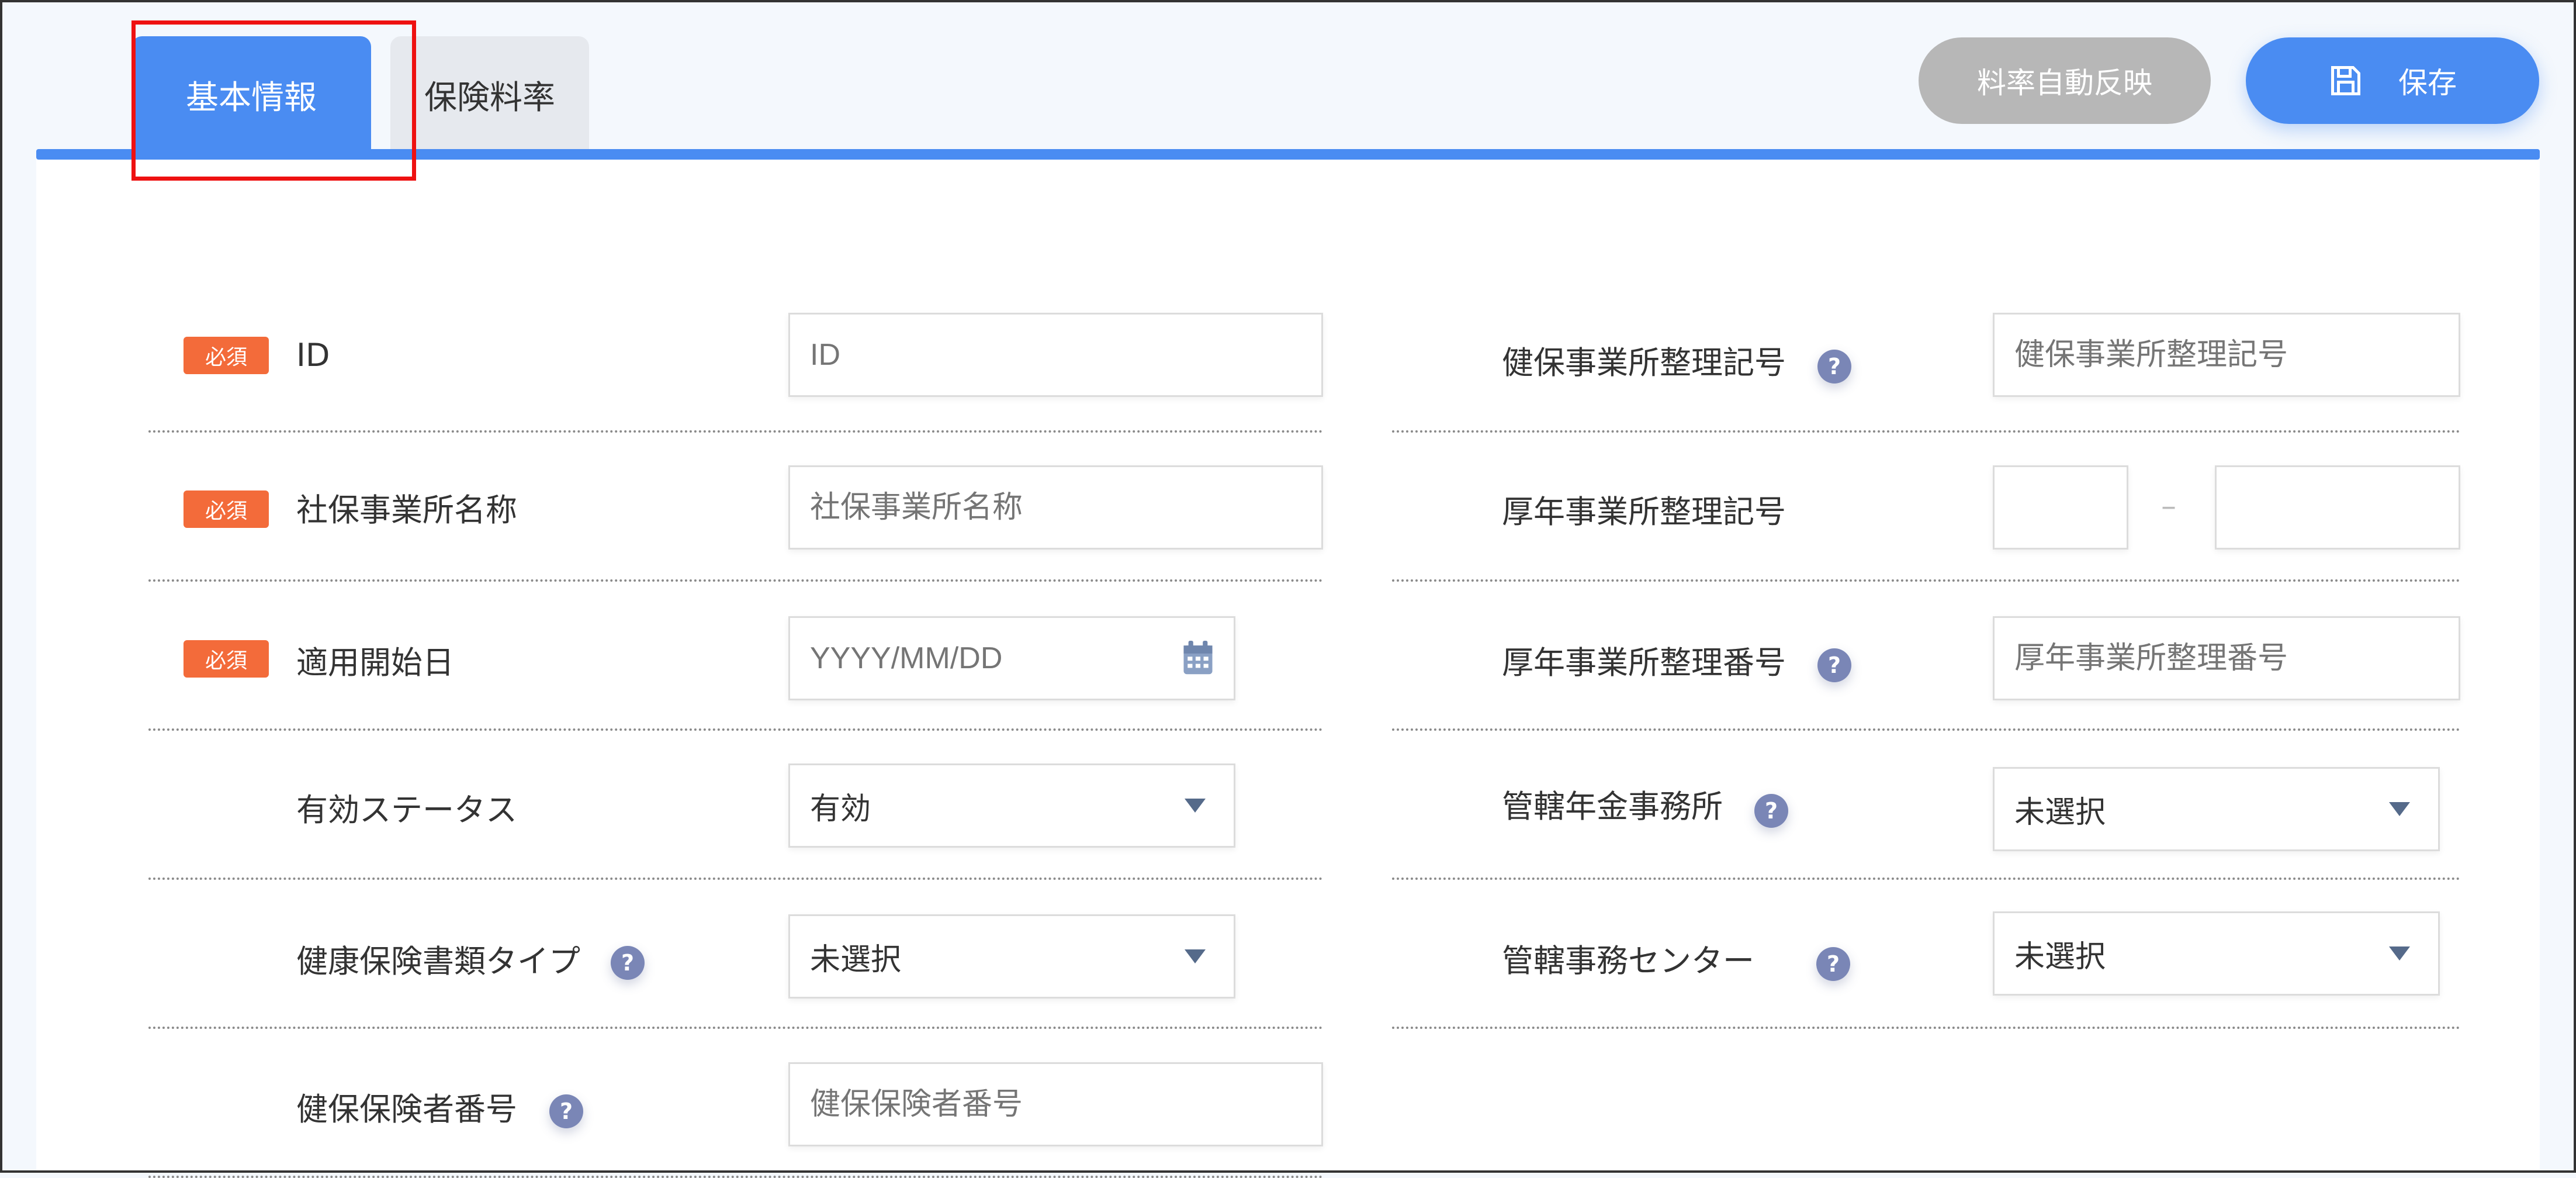 The image size is (2576, 1178). Describe the element at coordinates (735, 805) in the screenshot. I see `field-row-status: 有効ステータス 有効` at that location.